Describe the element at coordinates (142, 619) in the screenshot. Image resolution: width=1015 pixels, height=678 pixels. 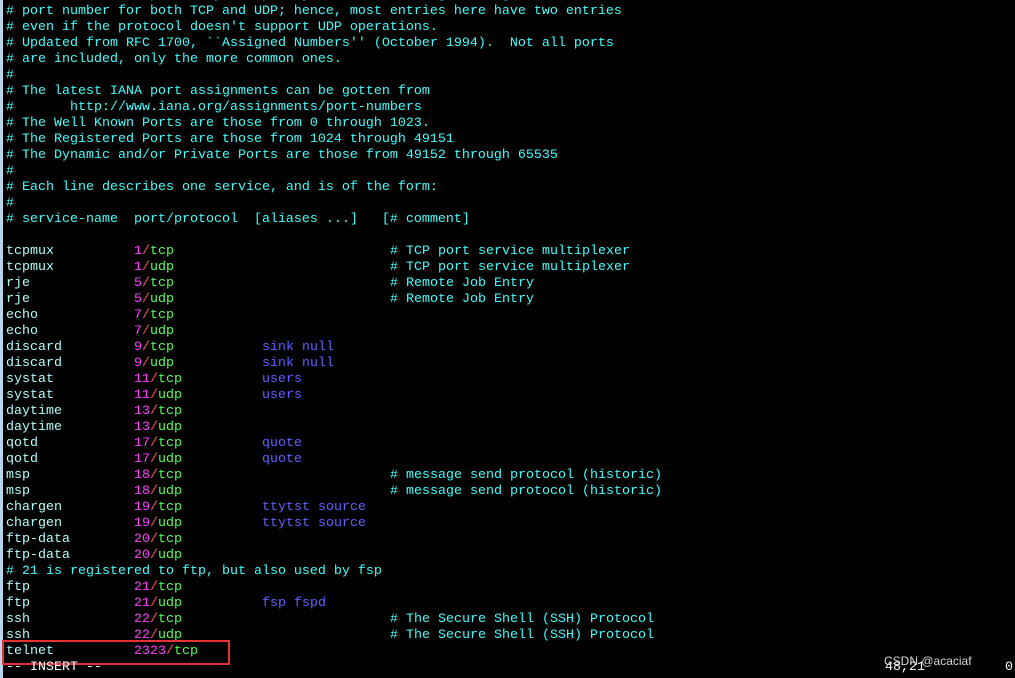
I see `port-number: 22` at that location.